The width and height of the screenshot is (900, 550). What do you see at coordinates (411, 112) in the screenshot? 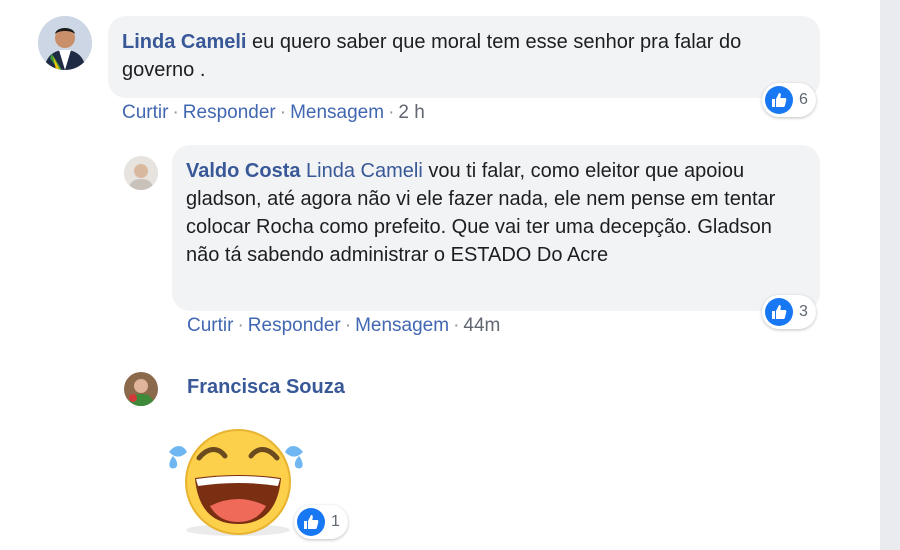
I see `timestamp: 2 h` at bounding box center [411, 112].